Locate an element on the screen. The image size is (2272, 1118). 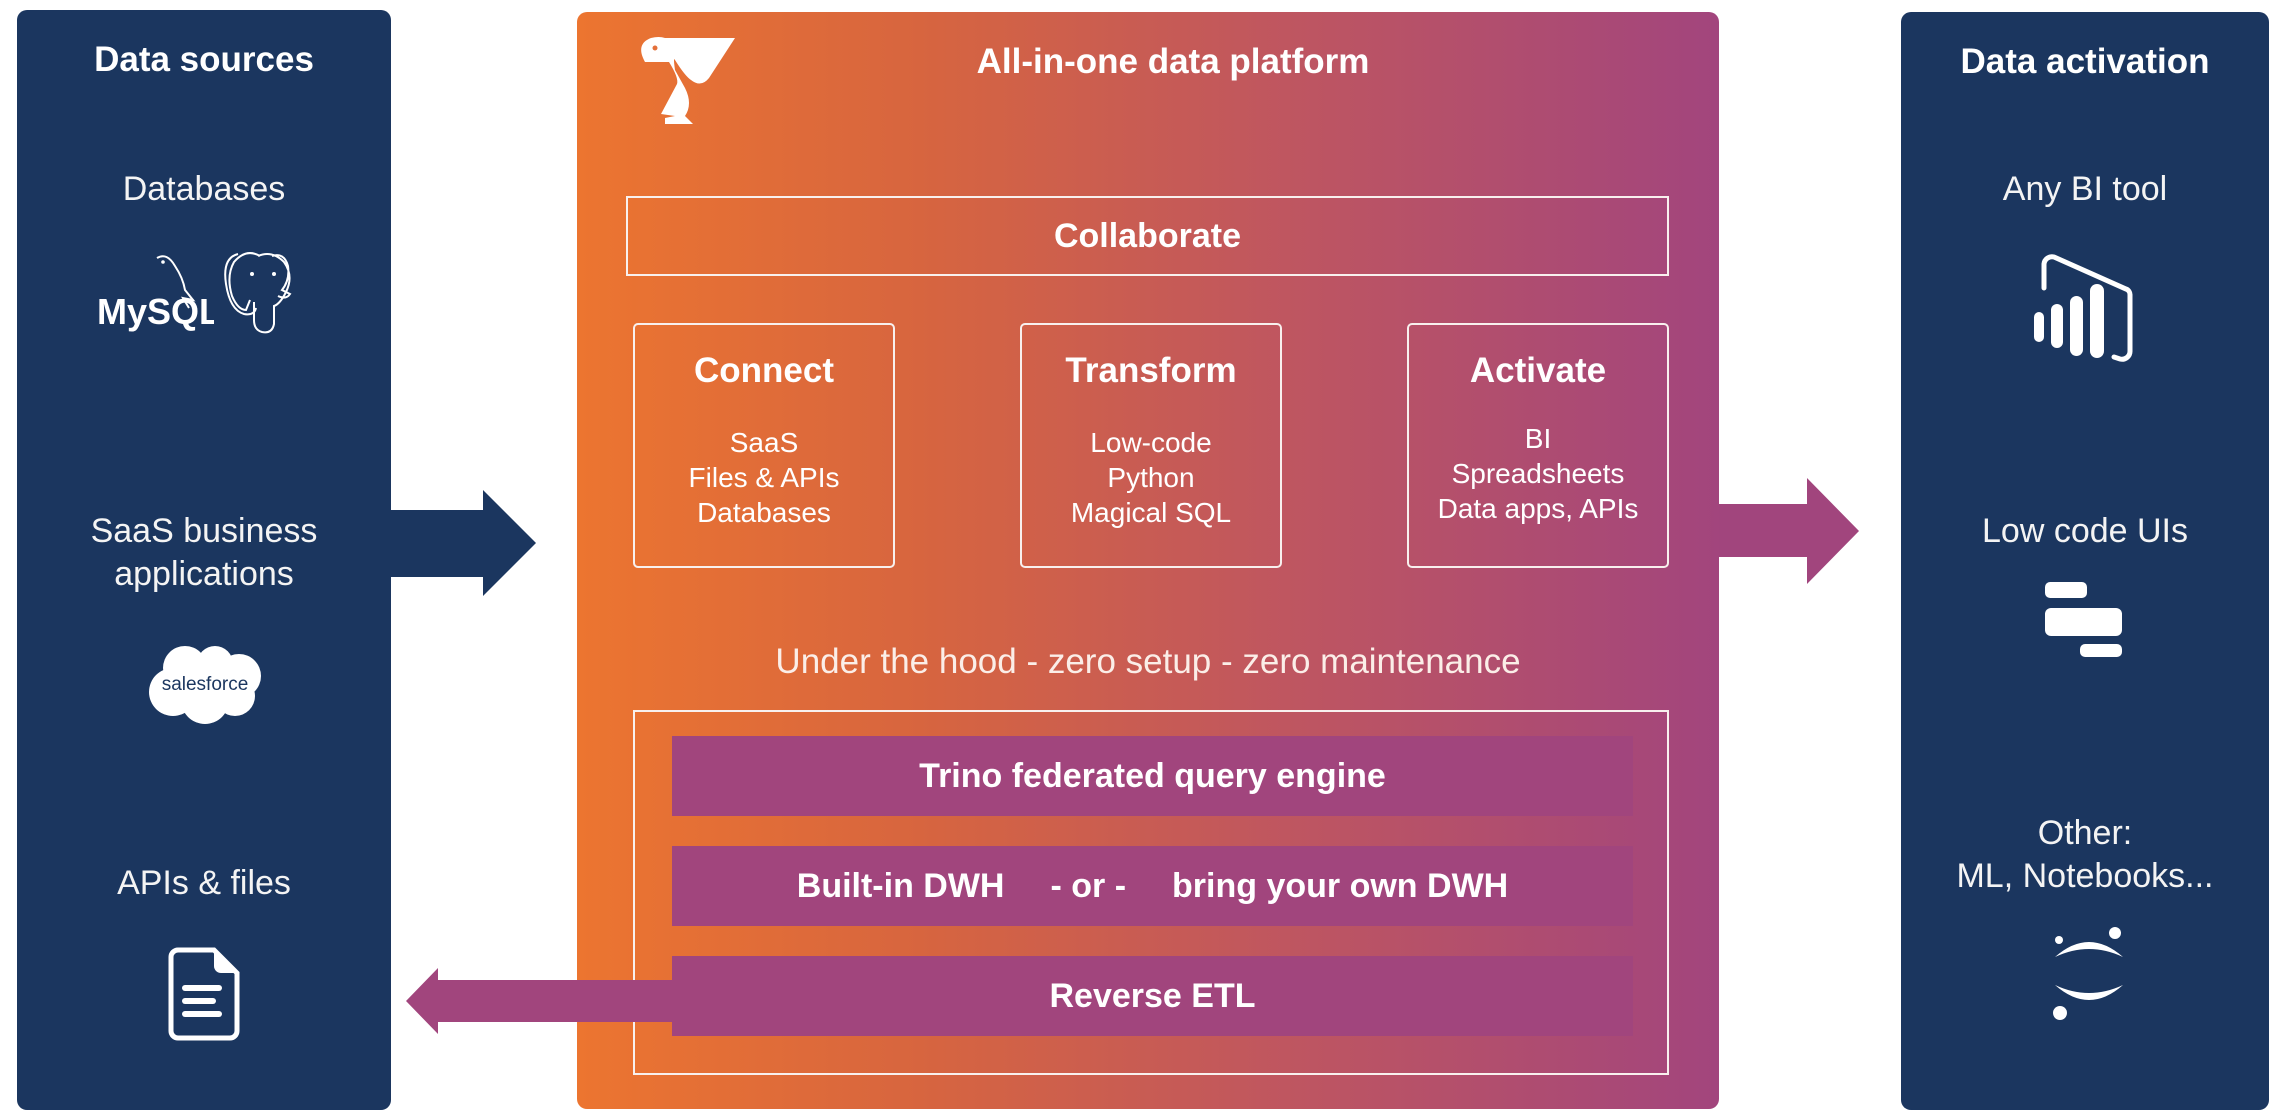
activate-item: Spreadsheets is located at coordinates (1538, 473).